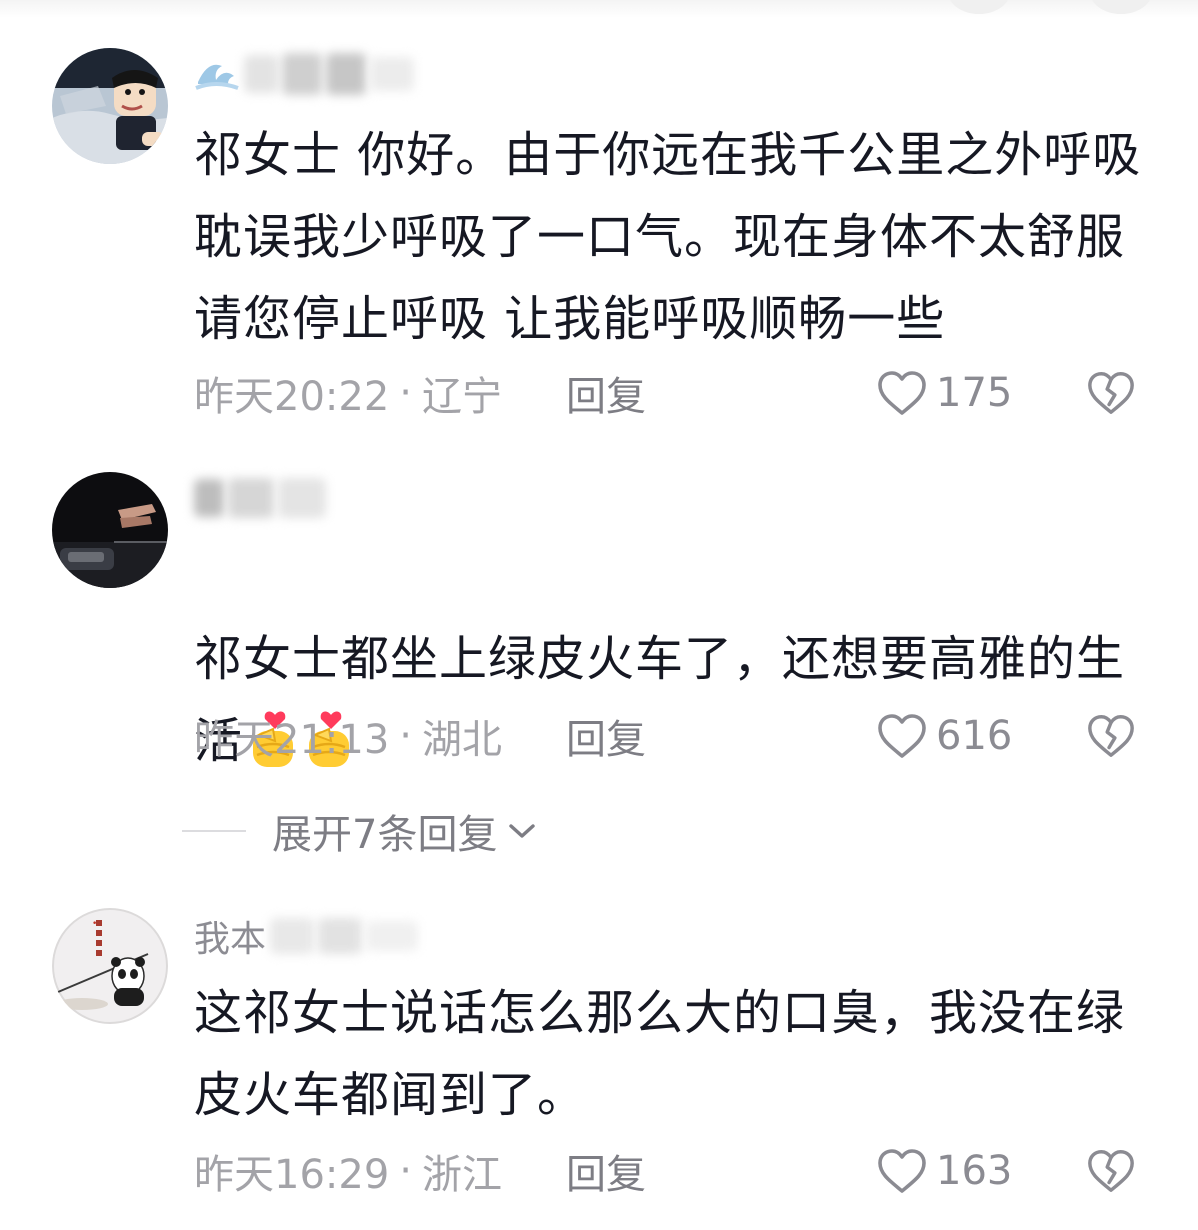 The width and height of the screenshot is (1198, 1230). I want to click on comment-time: 昨天16:29, so click(292, 1175).